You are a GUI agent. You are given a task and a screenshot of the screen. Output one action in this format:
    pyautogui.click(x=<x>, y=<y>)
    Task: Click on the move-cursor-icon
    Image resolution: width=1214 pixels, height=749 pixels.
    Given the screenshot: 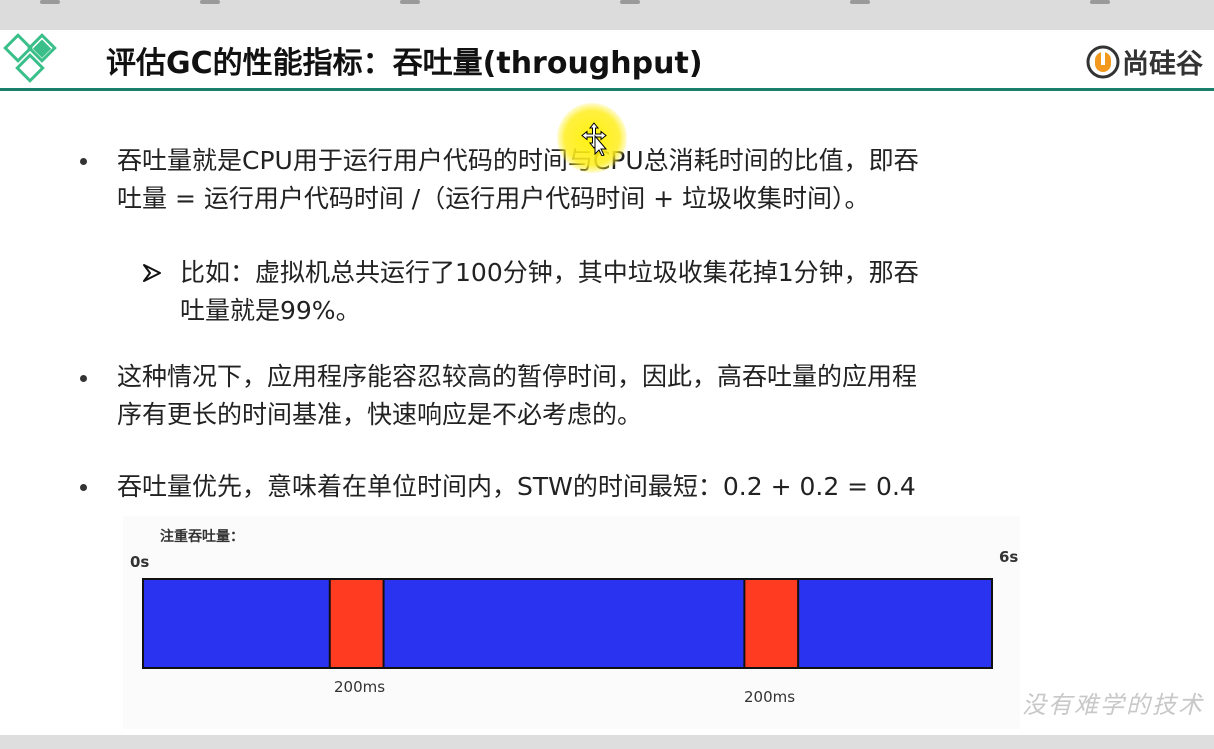 What is the action you would take?
    pyautogui.click(x=594, y=139)
    